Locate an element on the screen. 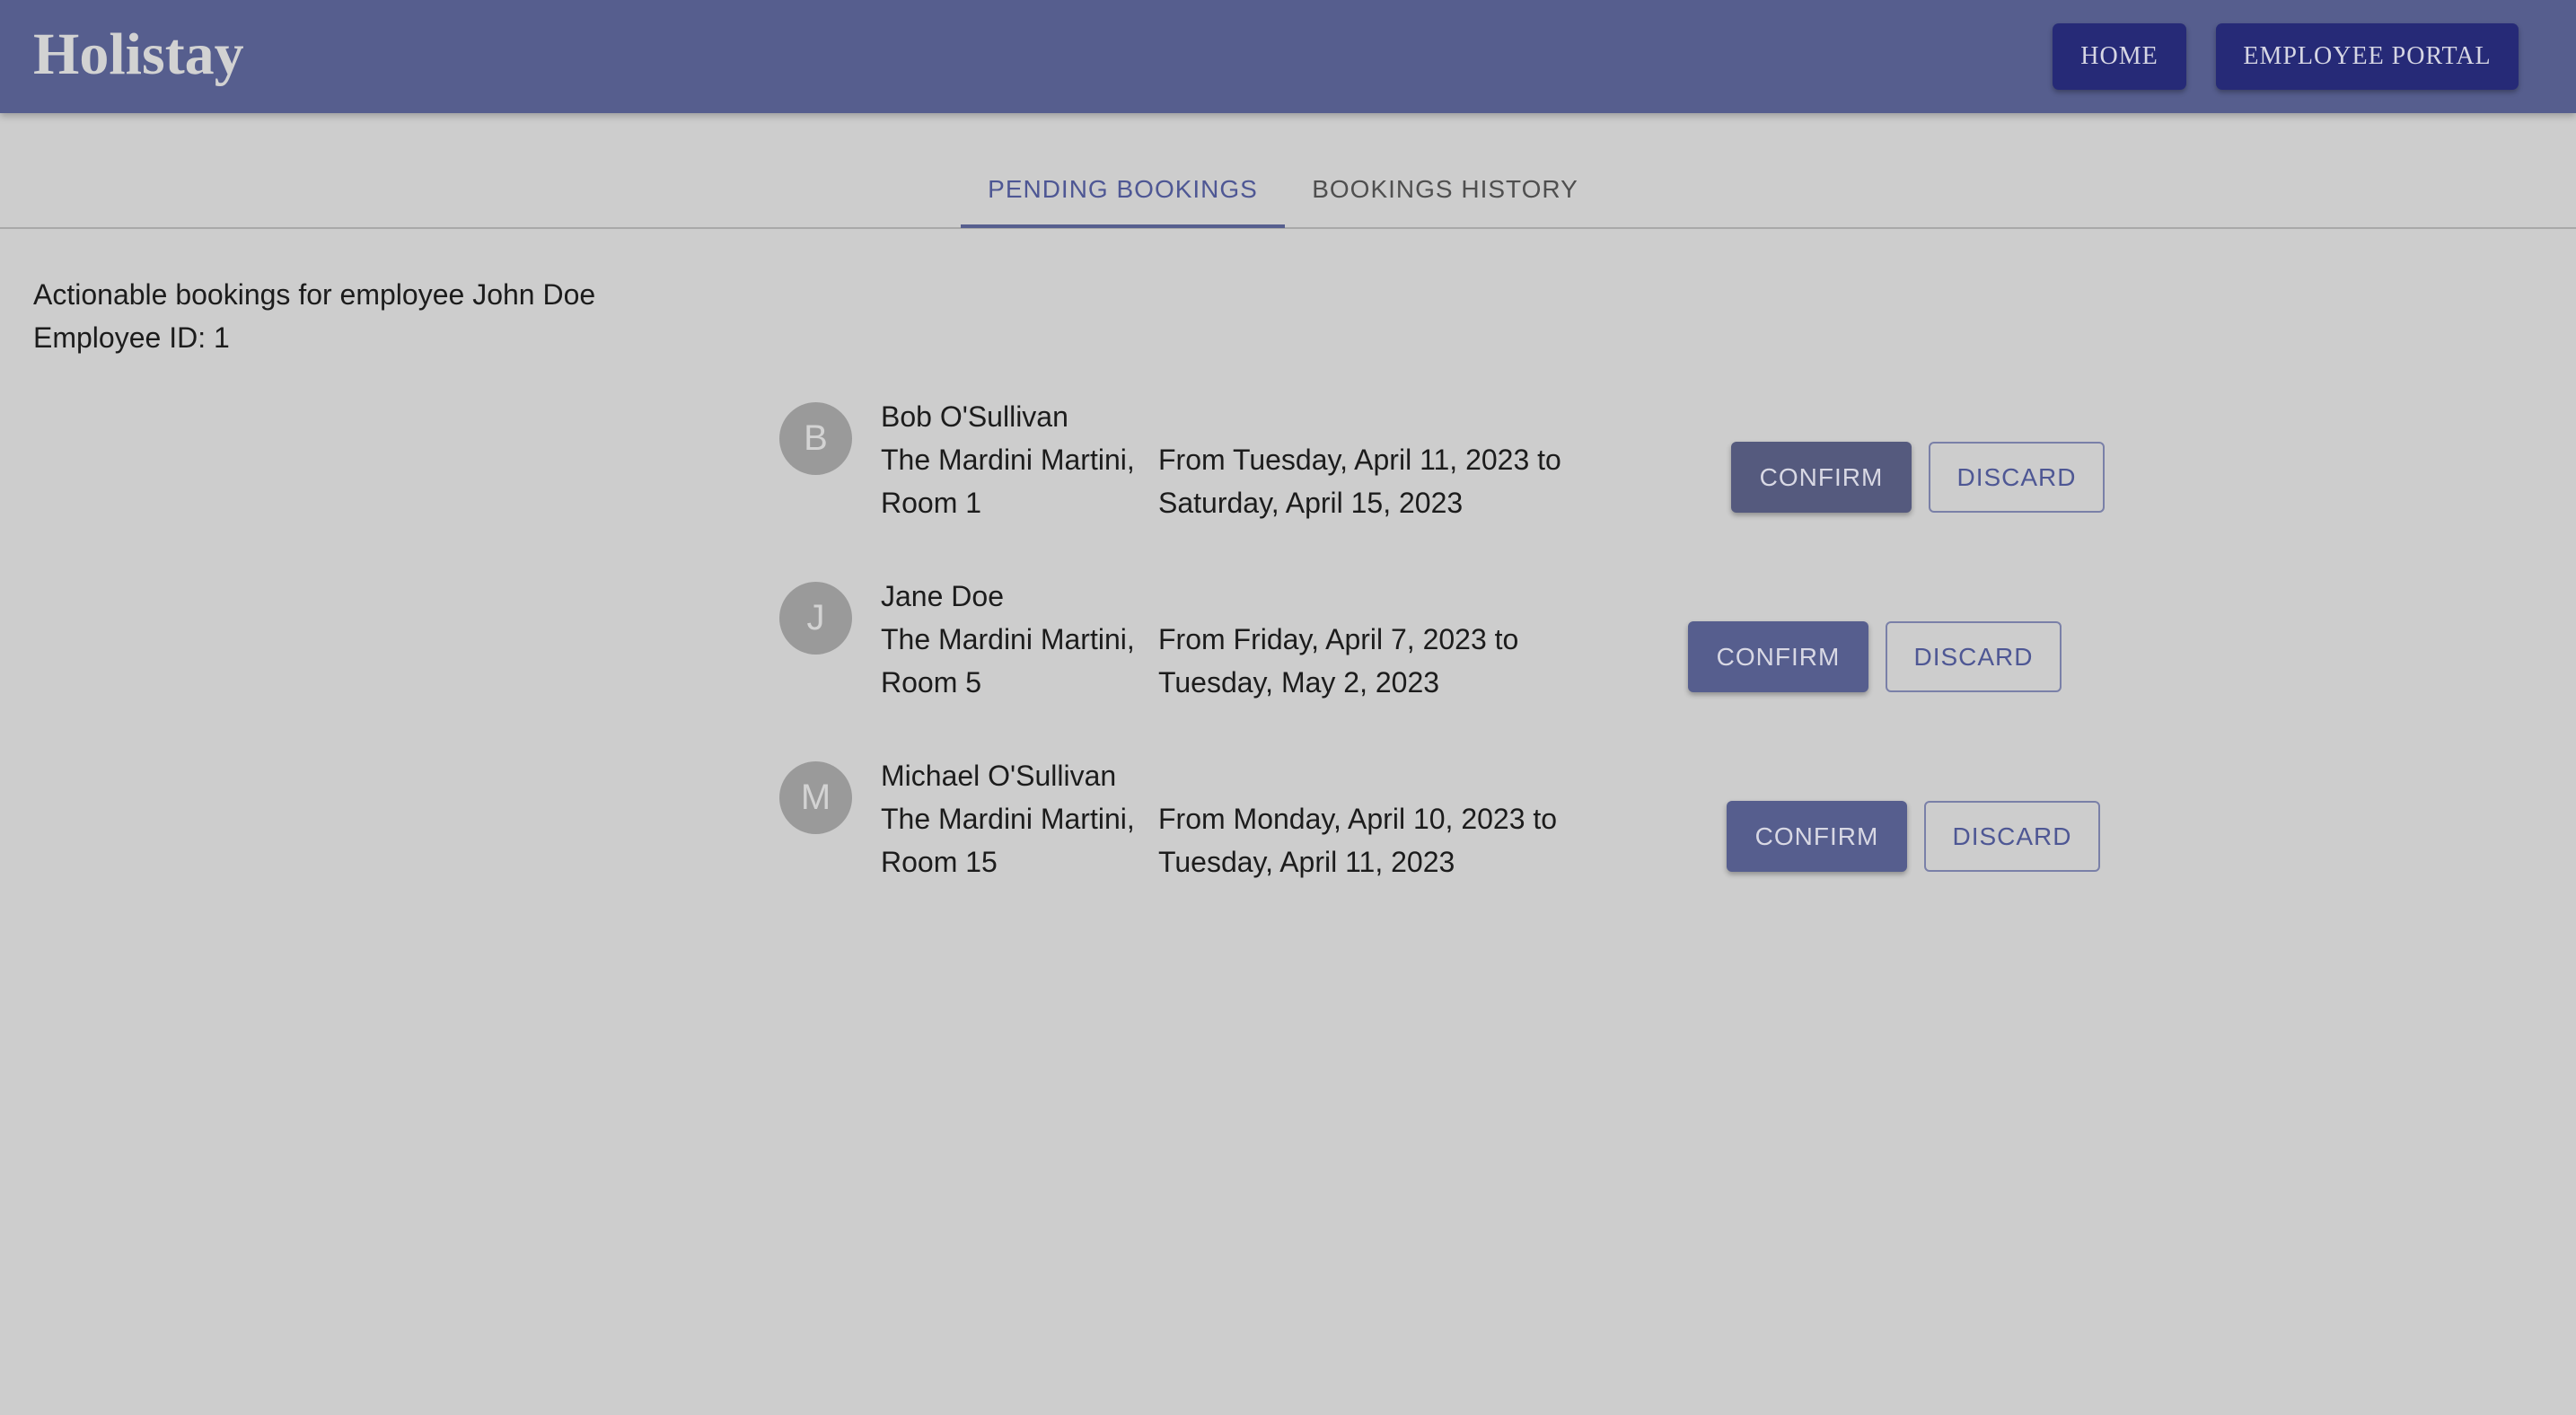 The height and width of the screenshot is (1415, 2576). app-bar: Holistay HOME EMPLOYEE PORTAL is located at coordinates (1288, 57).